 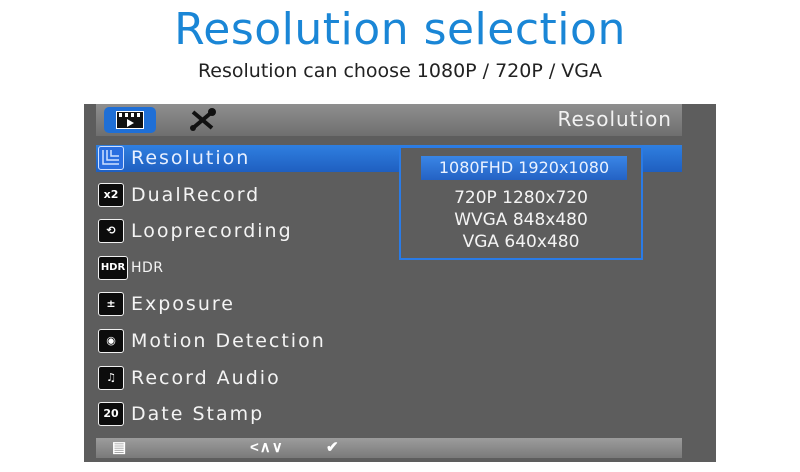 What do you see at coordinates (521, 198) in the screenshot?
I see `option-720p: 720P 1280x720` at bounding box center [521, 198].